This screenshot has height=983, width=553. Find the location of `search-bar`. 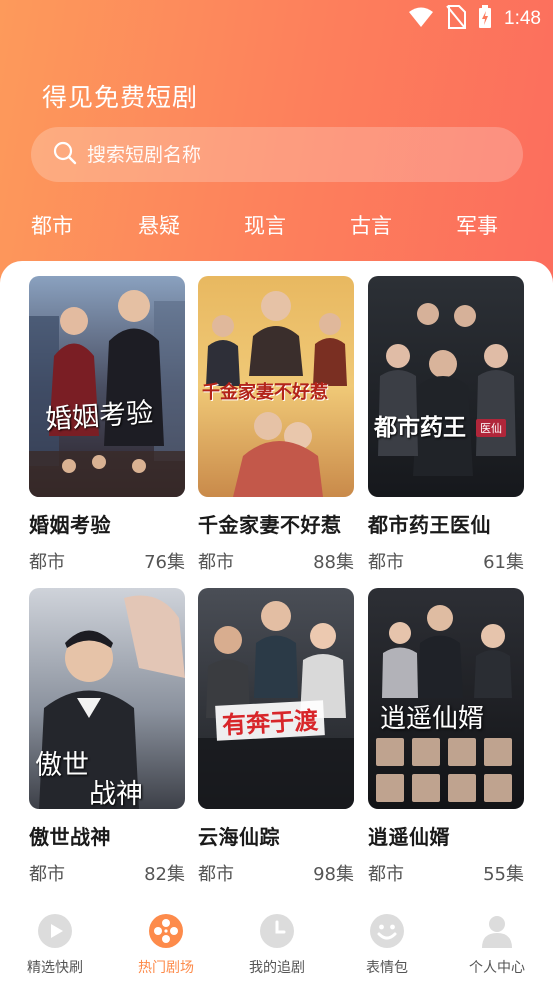

search-bar is located at coordinates (277, 154).